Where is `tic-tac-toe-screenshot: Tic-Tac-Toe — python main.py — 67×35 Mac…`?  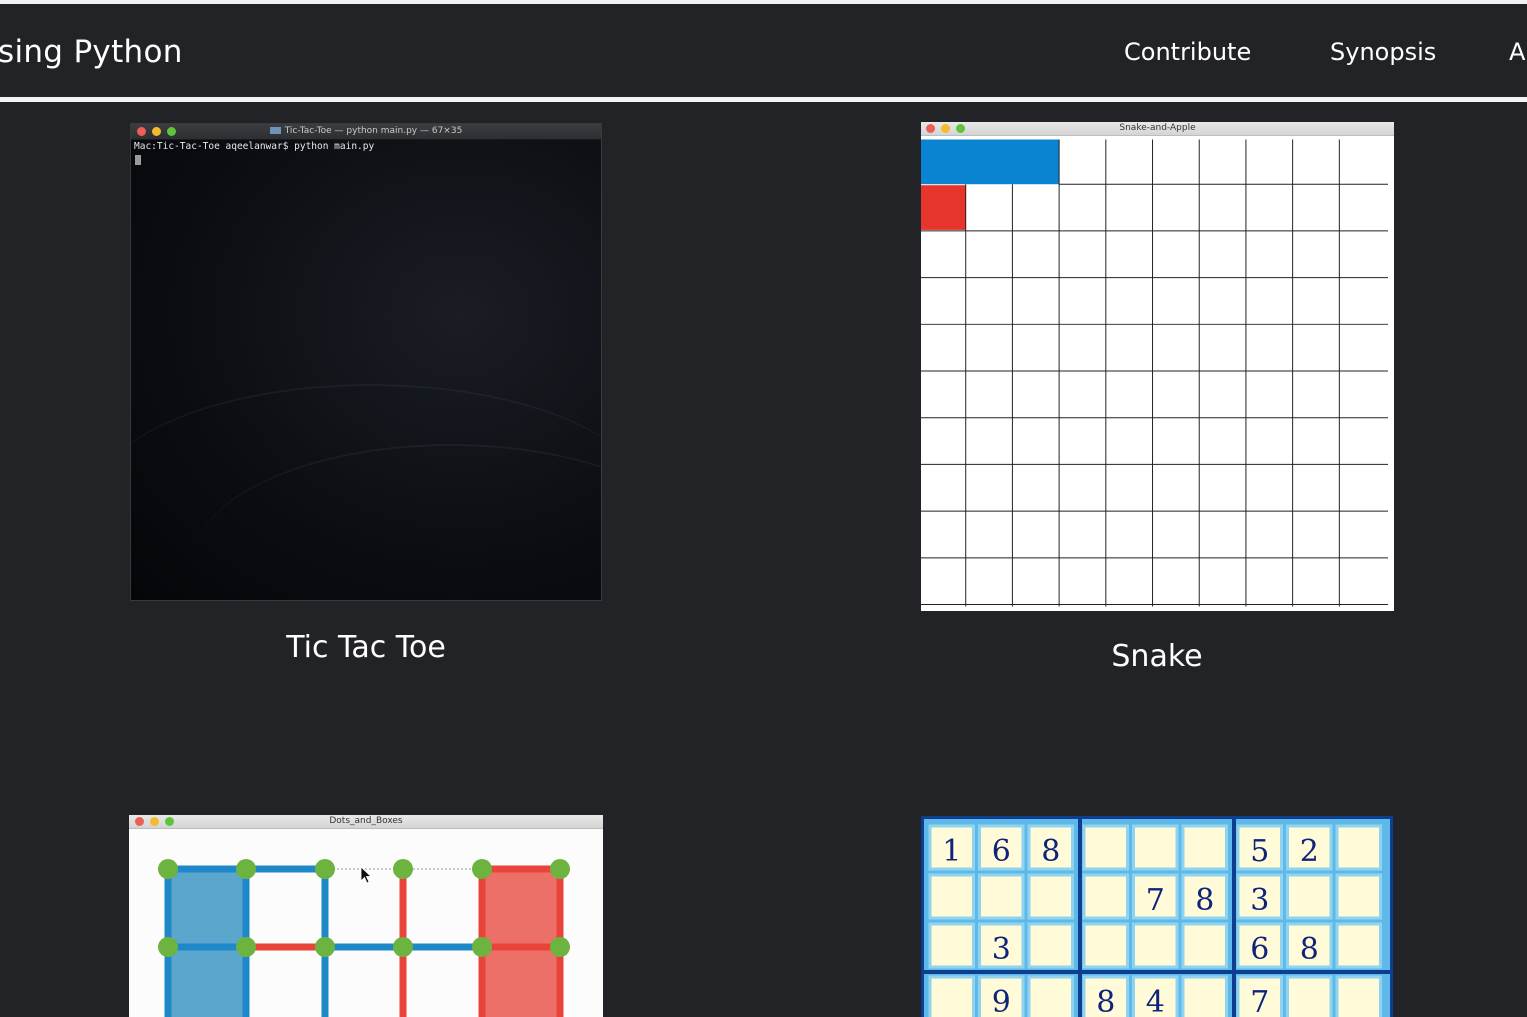 tic-tac-toe-screenshot: Tic-Tac-Toe — python main.py — 67×35 Mac… is located at coordinates (366, 362).